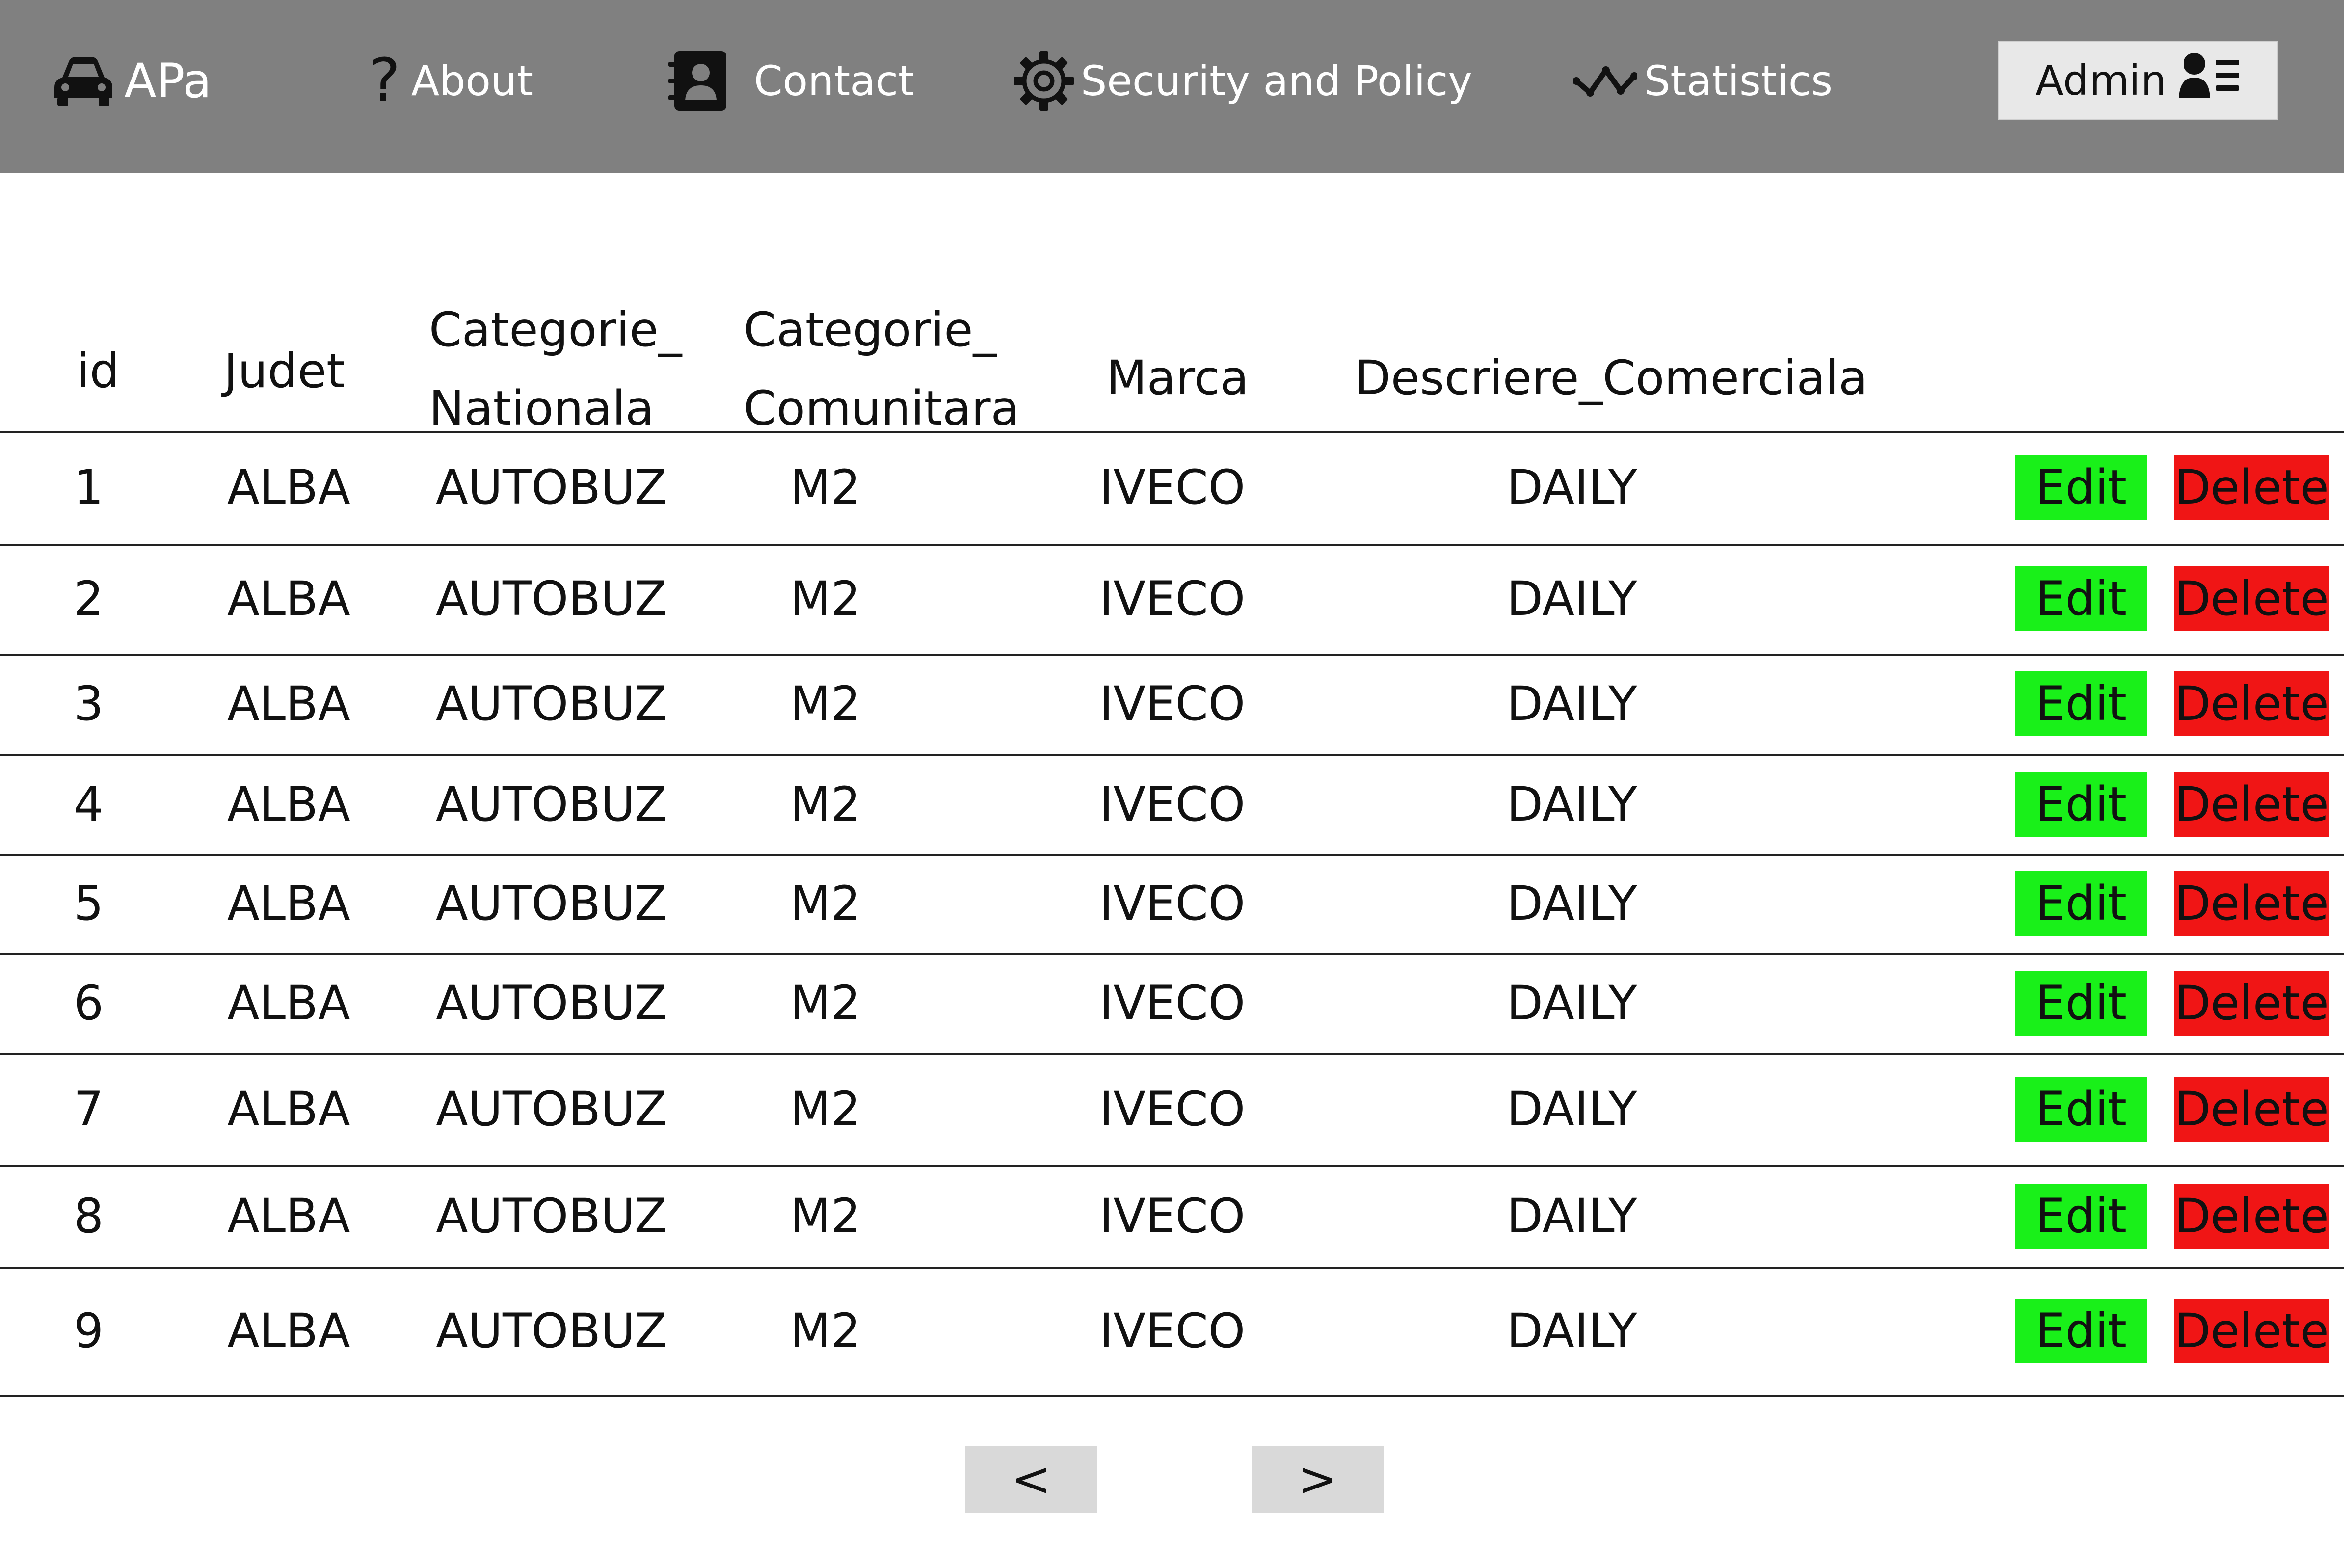 The image size is (2344, 1568). Describe the element at coordinates (2101, 80) in the screenshot. I see `admin-label: Admin` at that location.